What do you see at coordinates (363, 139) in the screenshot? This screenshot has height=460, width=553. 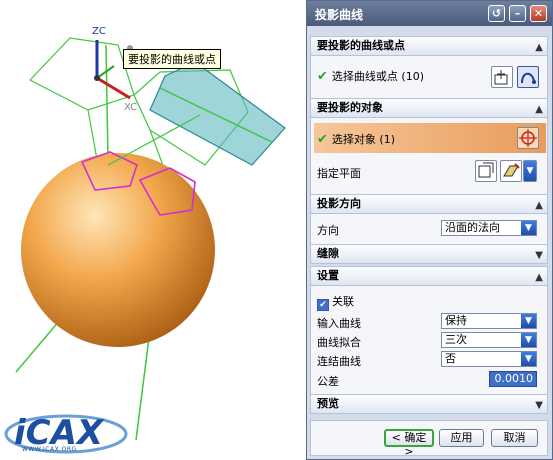 I see `select-object-label: 选择对象 (1)` at bounding box center [363, 139].